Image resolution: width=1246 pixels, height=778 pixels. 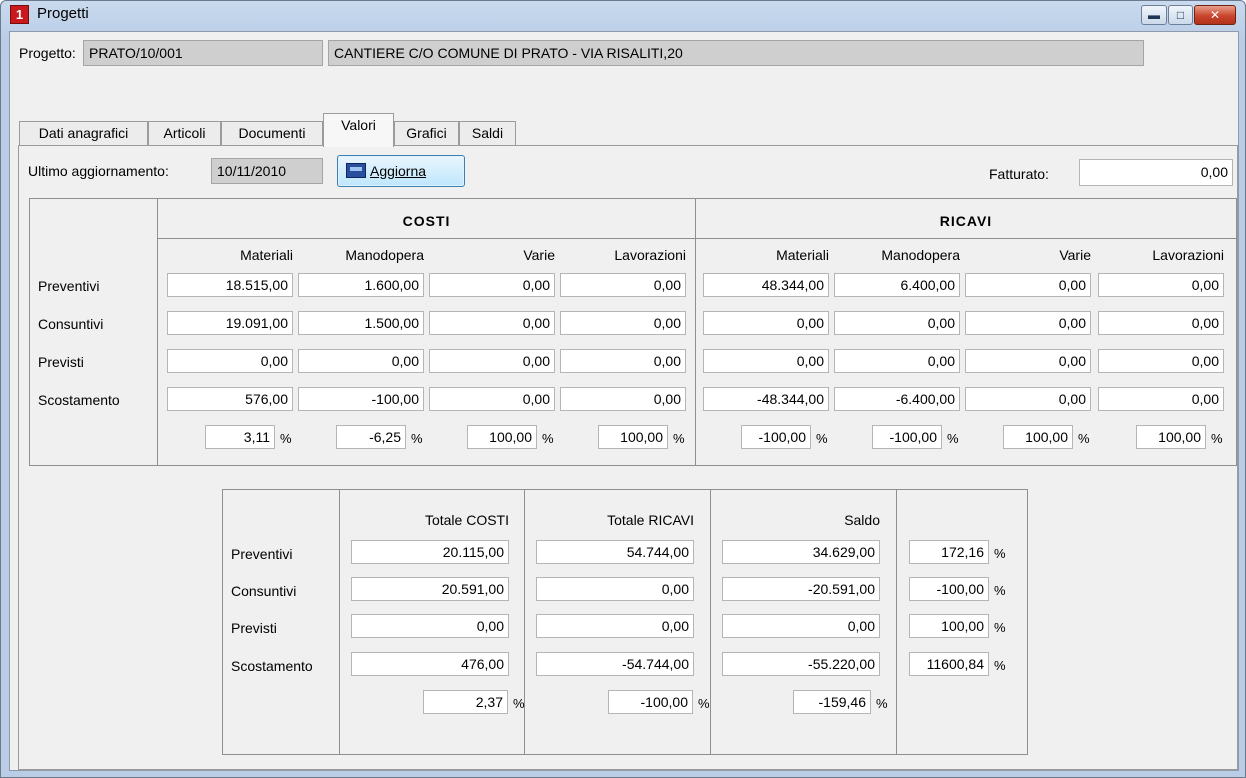 What do you see at coordinates (832, 702) in the screenshot?
I see `totali-saldo-percent-field: -159,46` at bounding box center [832, 702].